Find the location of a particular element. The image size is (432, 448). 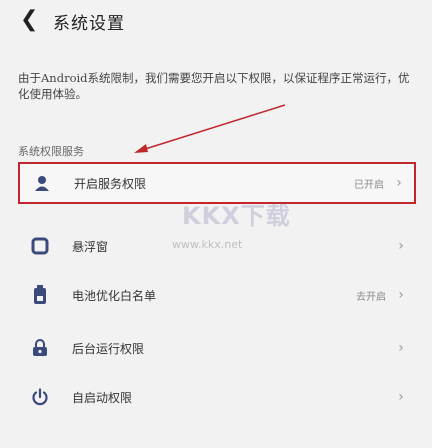

row-background-run: 后台运行权限 › is located at coordinates (217, 348).